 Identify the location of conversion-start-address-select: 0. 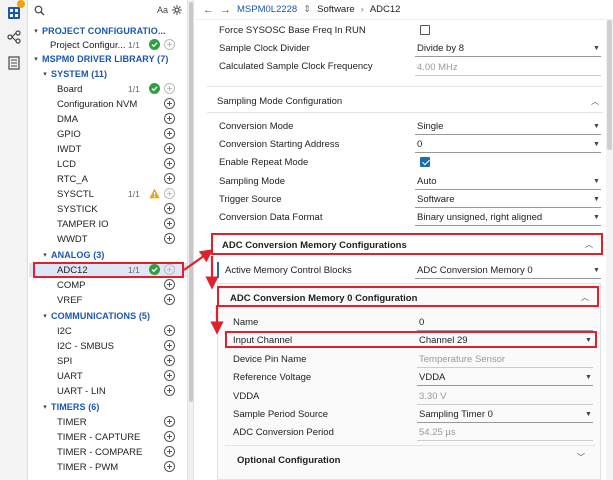
(419, 144).